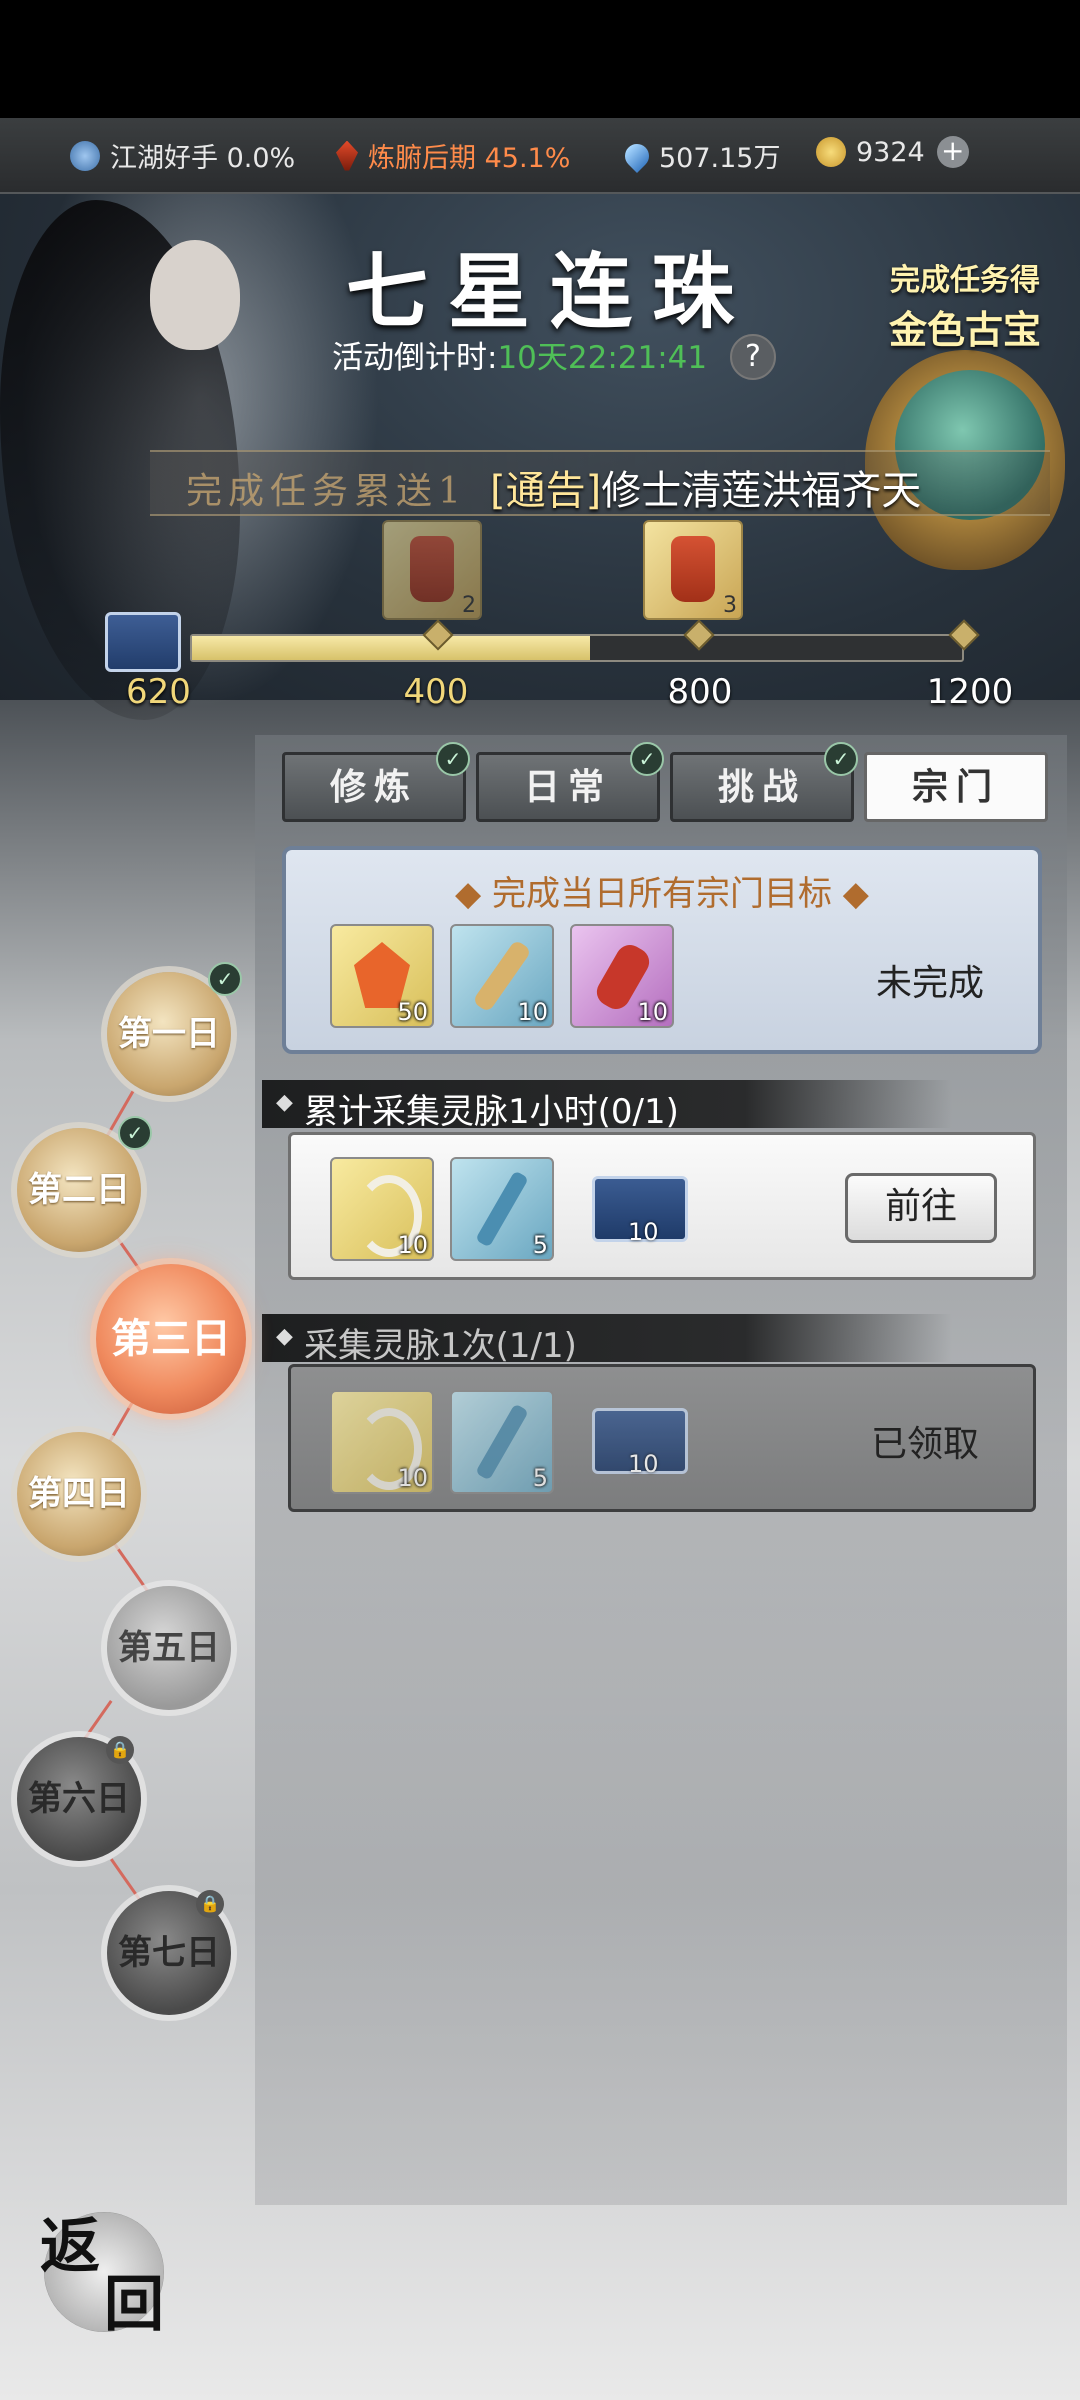  What do you see at coordinates (347, 155) in the screenshot?
I see `flame-icon` at bounding box center [347, 155].